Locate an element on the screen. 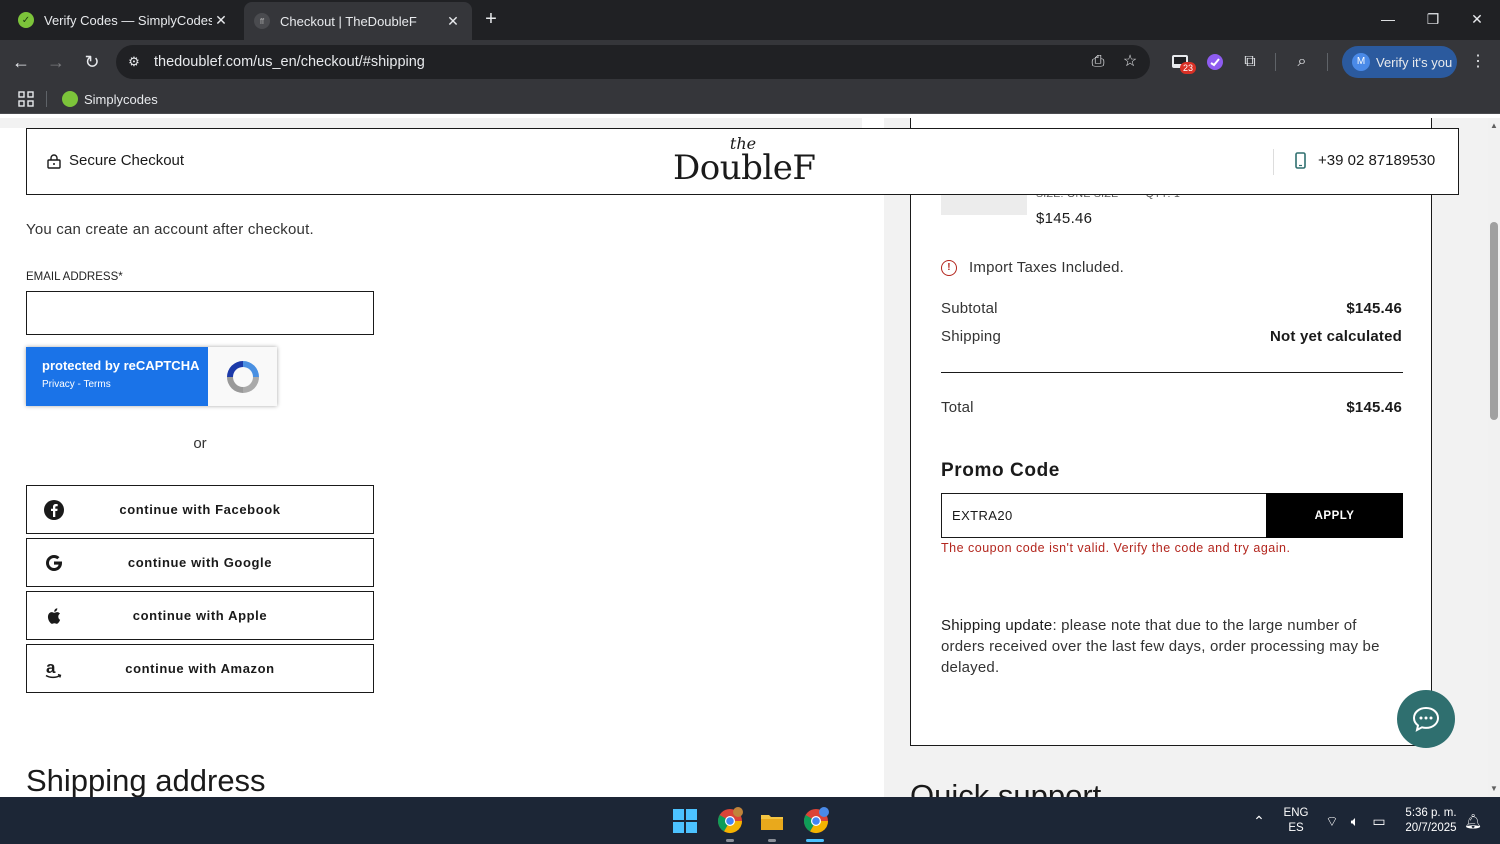 Image resolution: width=1500 pixels, height=844 pixels. apps-grid-icon is located at coordinates (26, 99).